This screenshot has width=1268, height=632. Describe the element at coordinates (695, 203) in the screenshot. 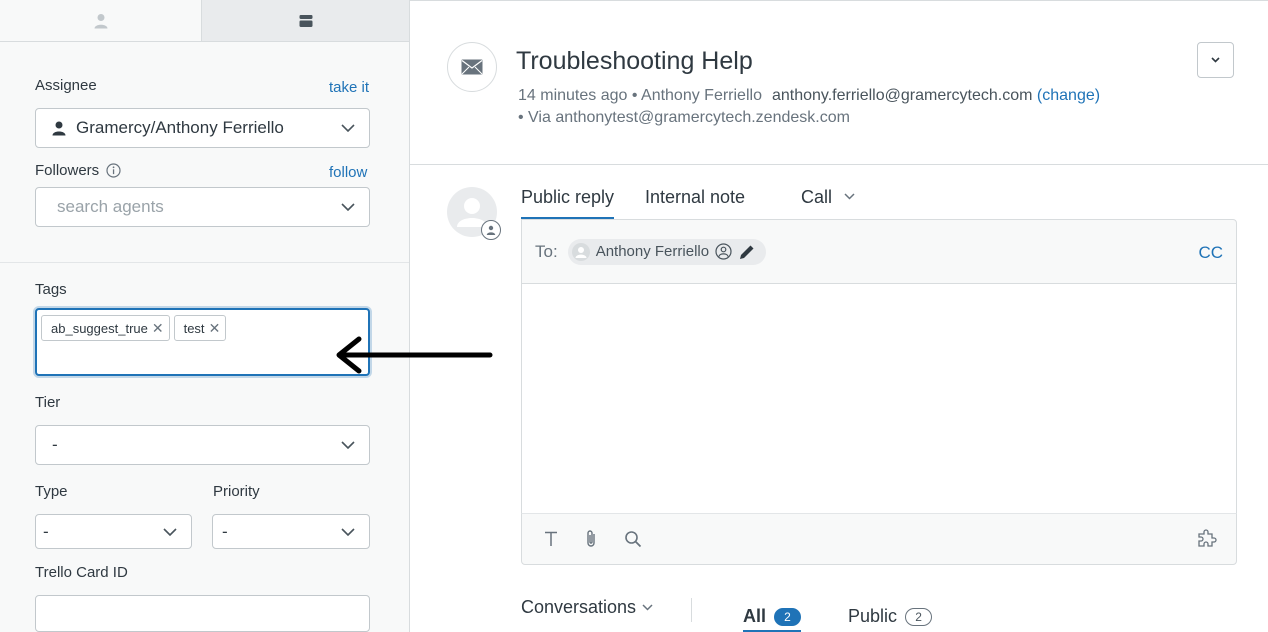

I see `tab-internal-note: Internal note` at that location.